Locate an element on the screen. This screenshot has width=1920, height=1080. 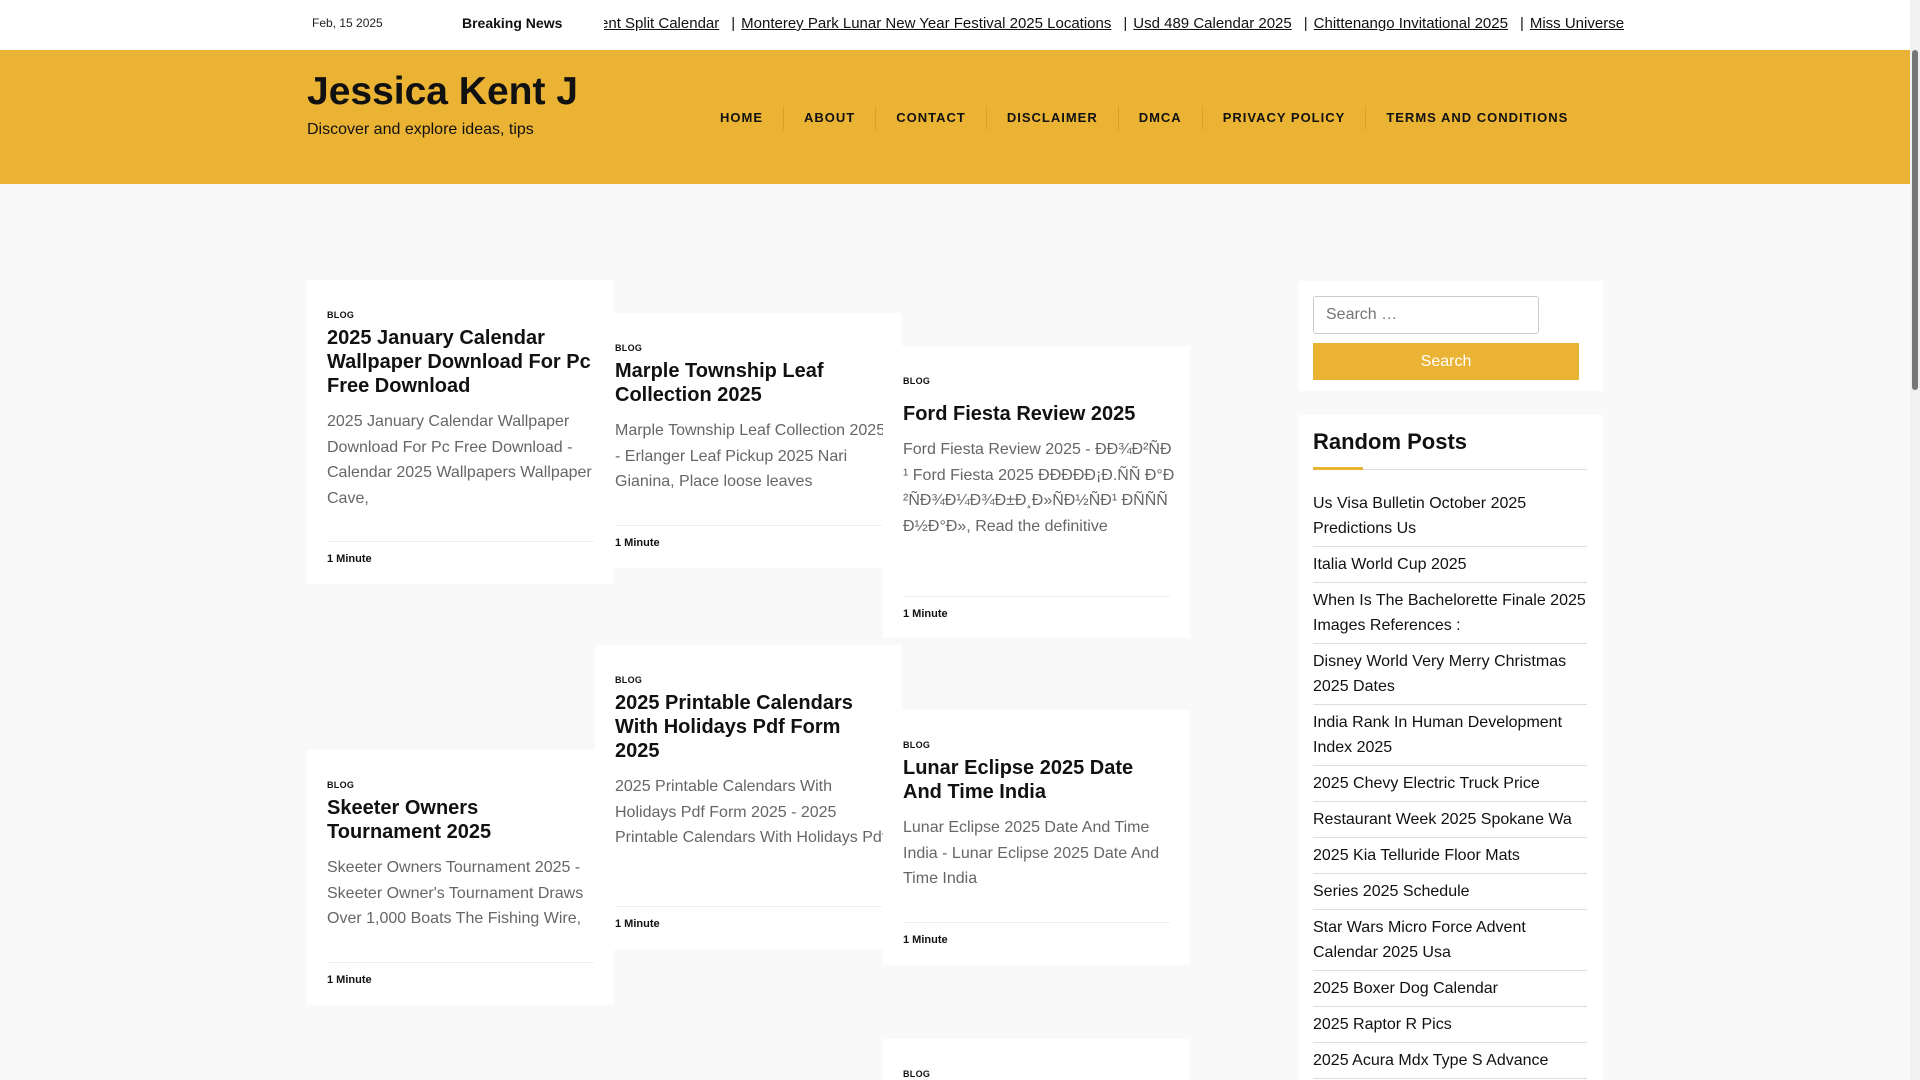
nav-contact: CONTACT is located at coordinates (931, 118).